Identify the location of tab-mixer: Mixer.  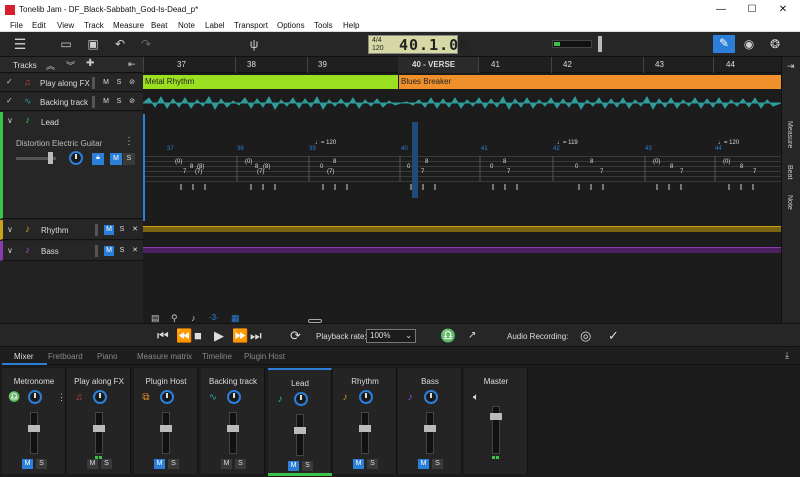
(24, 356).